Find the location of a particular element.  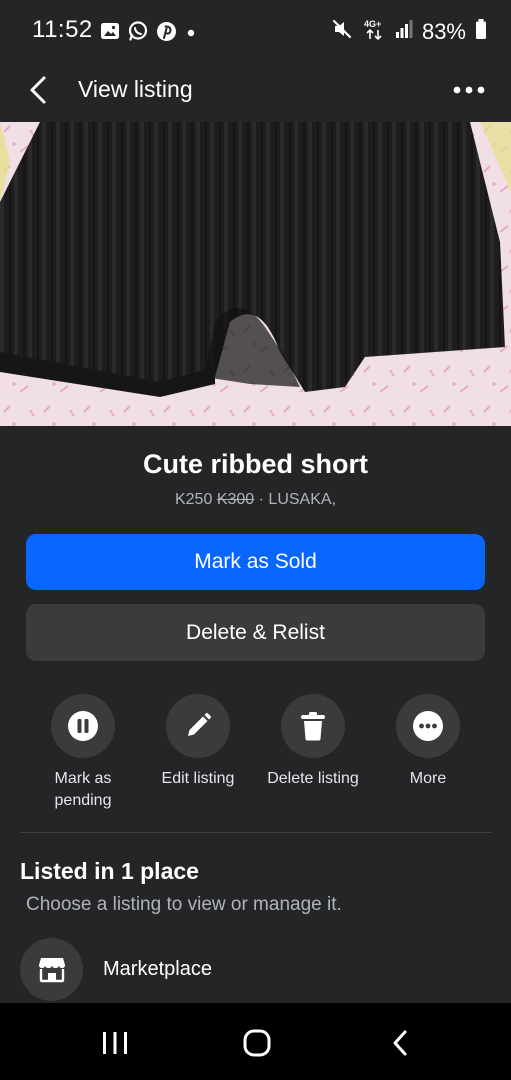

pause-icon is located at coordinates (83, 726).